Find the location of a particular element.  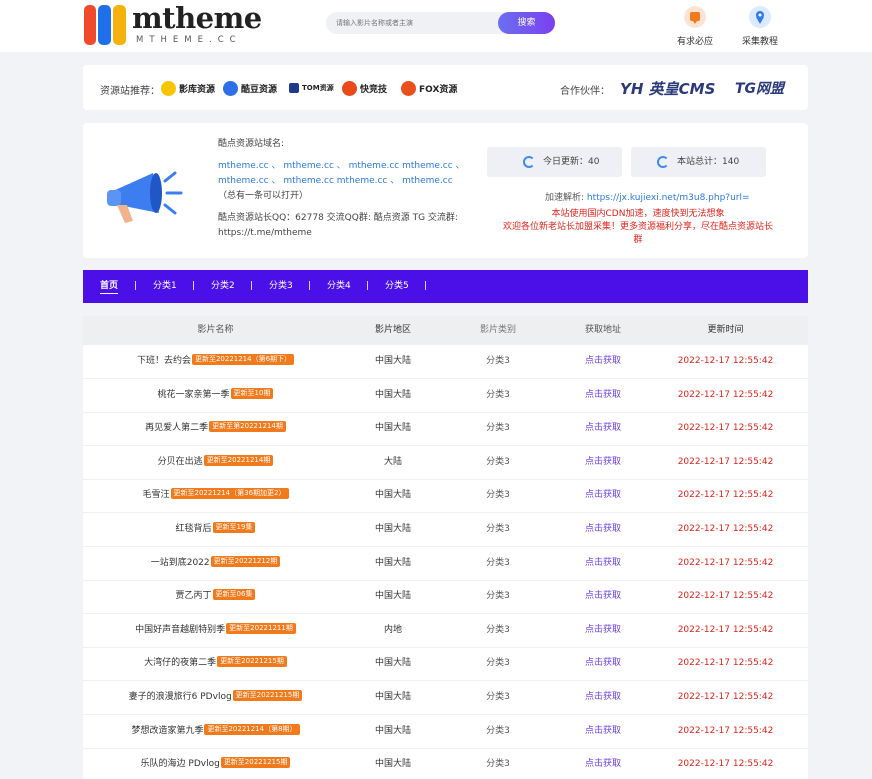

video-name-cell: 梦想改造家第九季 更新至20221214（第8期） is located at coordinates (215, 731).